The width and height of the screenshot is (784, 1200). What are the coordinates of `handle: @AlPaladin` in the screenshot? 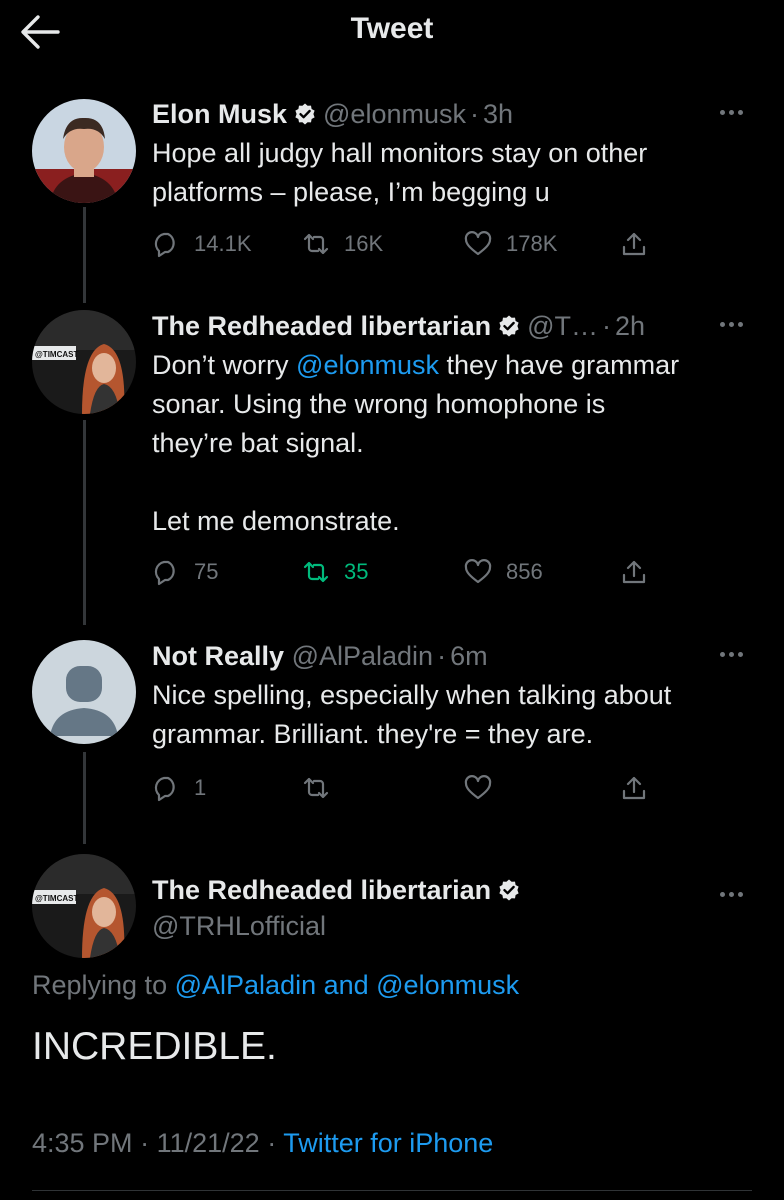 It's located at (363, 656).